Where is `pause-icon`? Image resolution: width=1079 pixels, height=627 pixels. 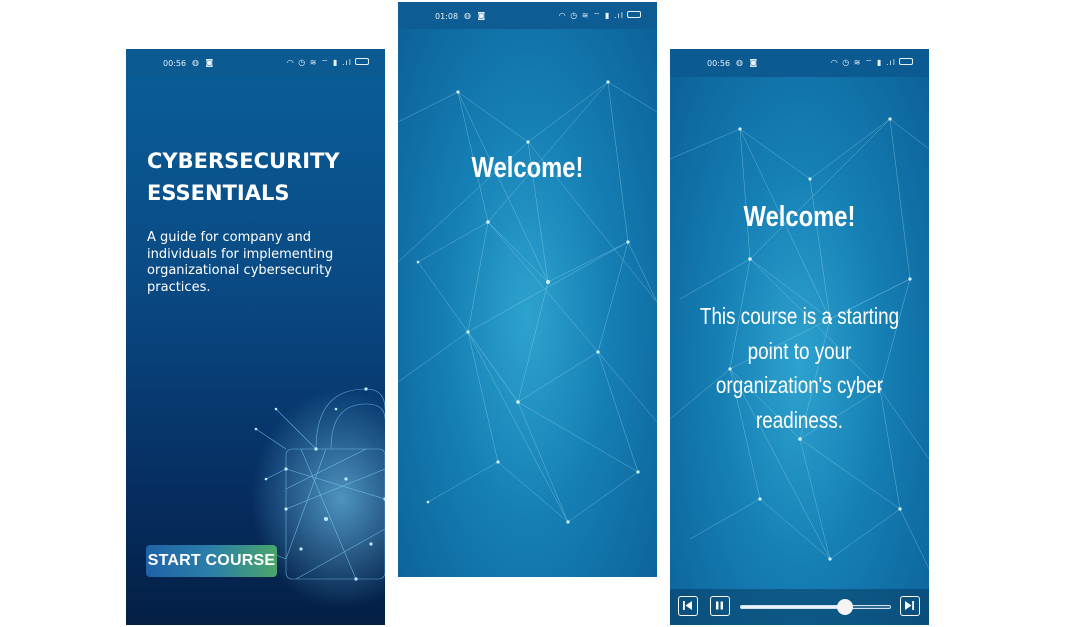
pause-icon is located at coordinates (720, 606).